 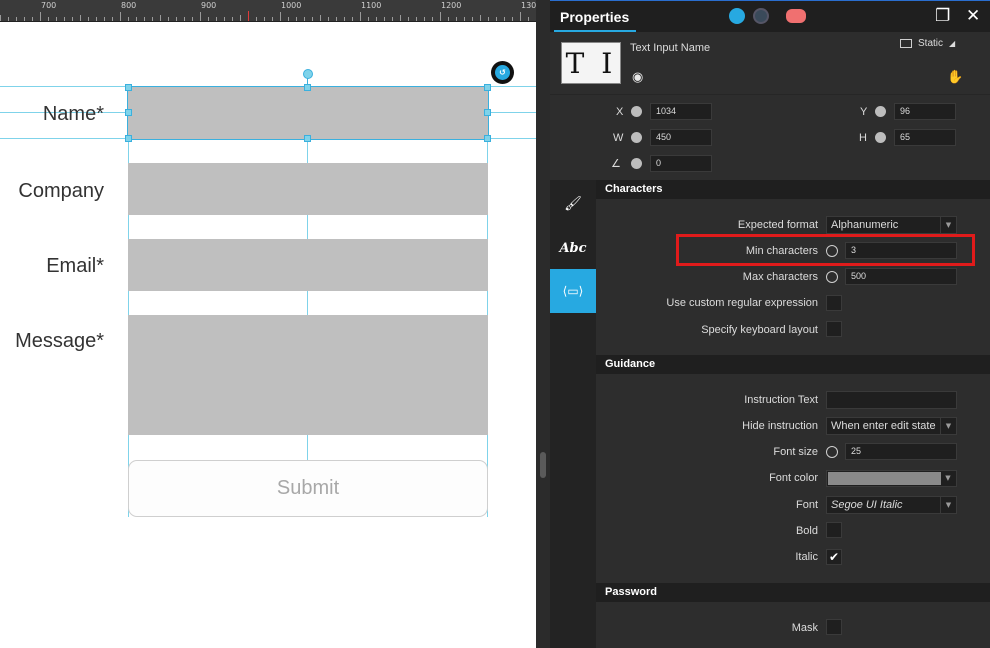 What do you see at coordinates (618, 138) in the screenshot?
I see `w-label: W` at bounding box center [618, 138].